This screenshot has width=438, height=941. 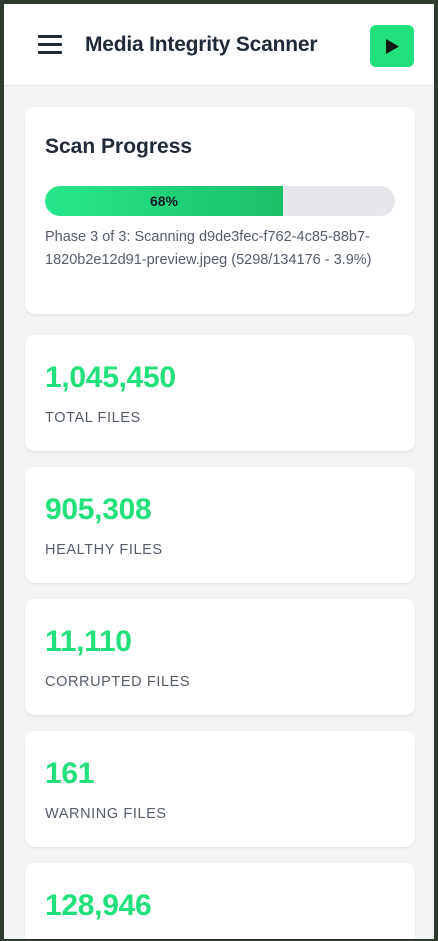 I want to click on start-scan-button, so click(x=392, y=46).